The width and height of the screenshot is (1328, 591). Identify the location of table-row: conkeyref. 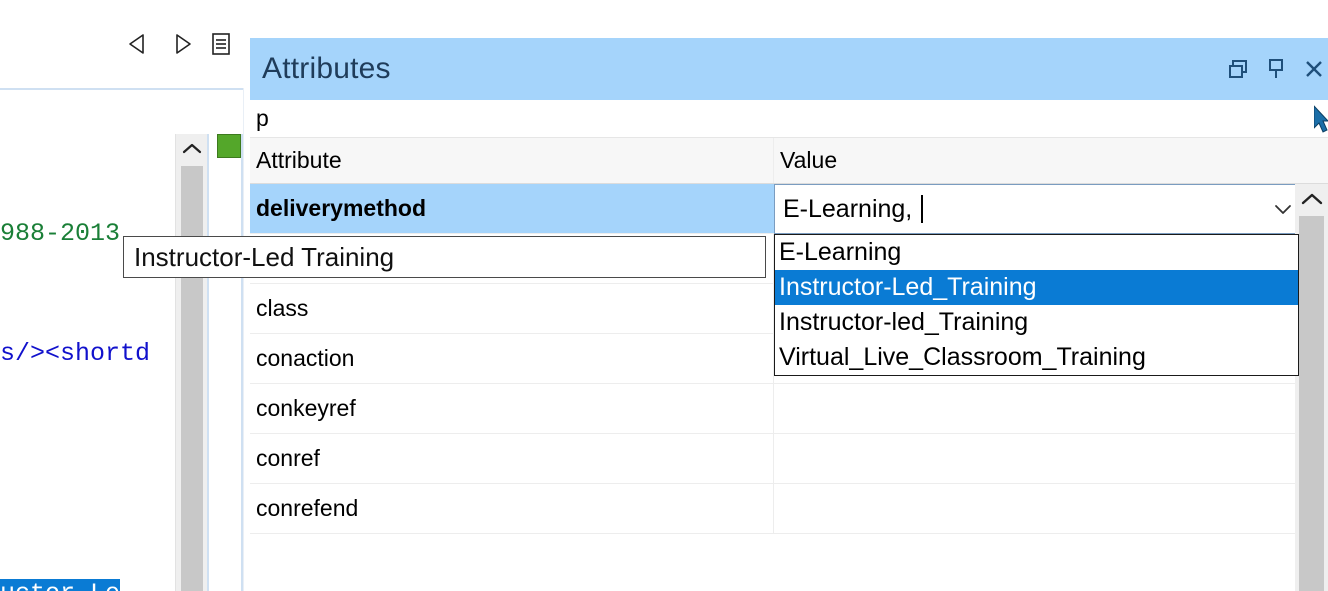
(789, 409).